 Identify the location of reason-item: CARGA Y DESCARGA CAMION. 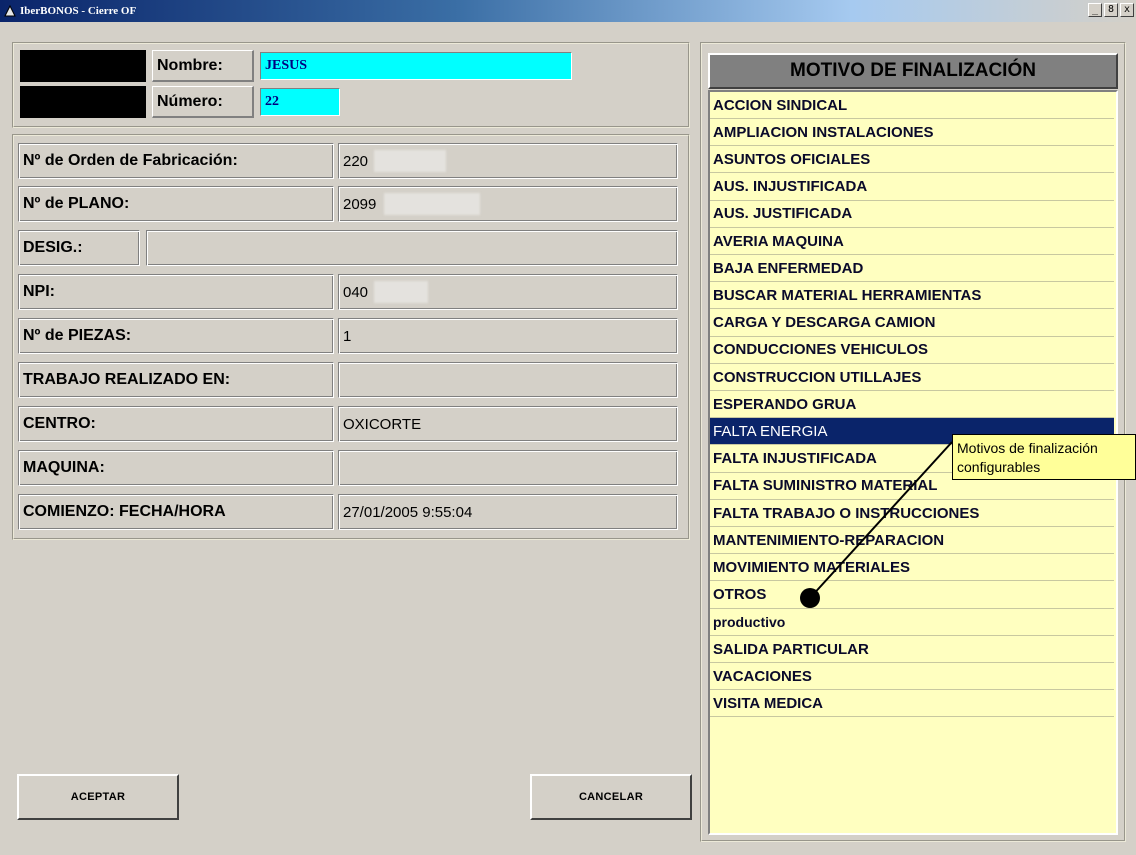
(912, 323).